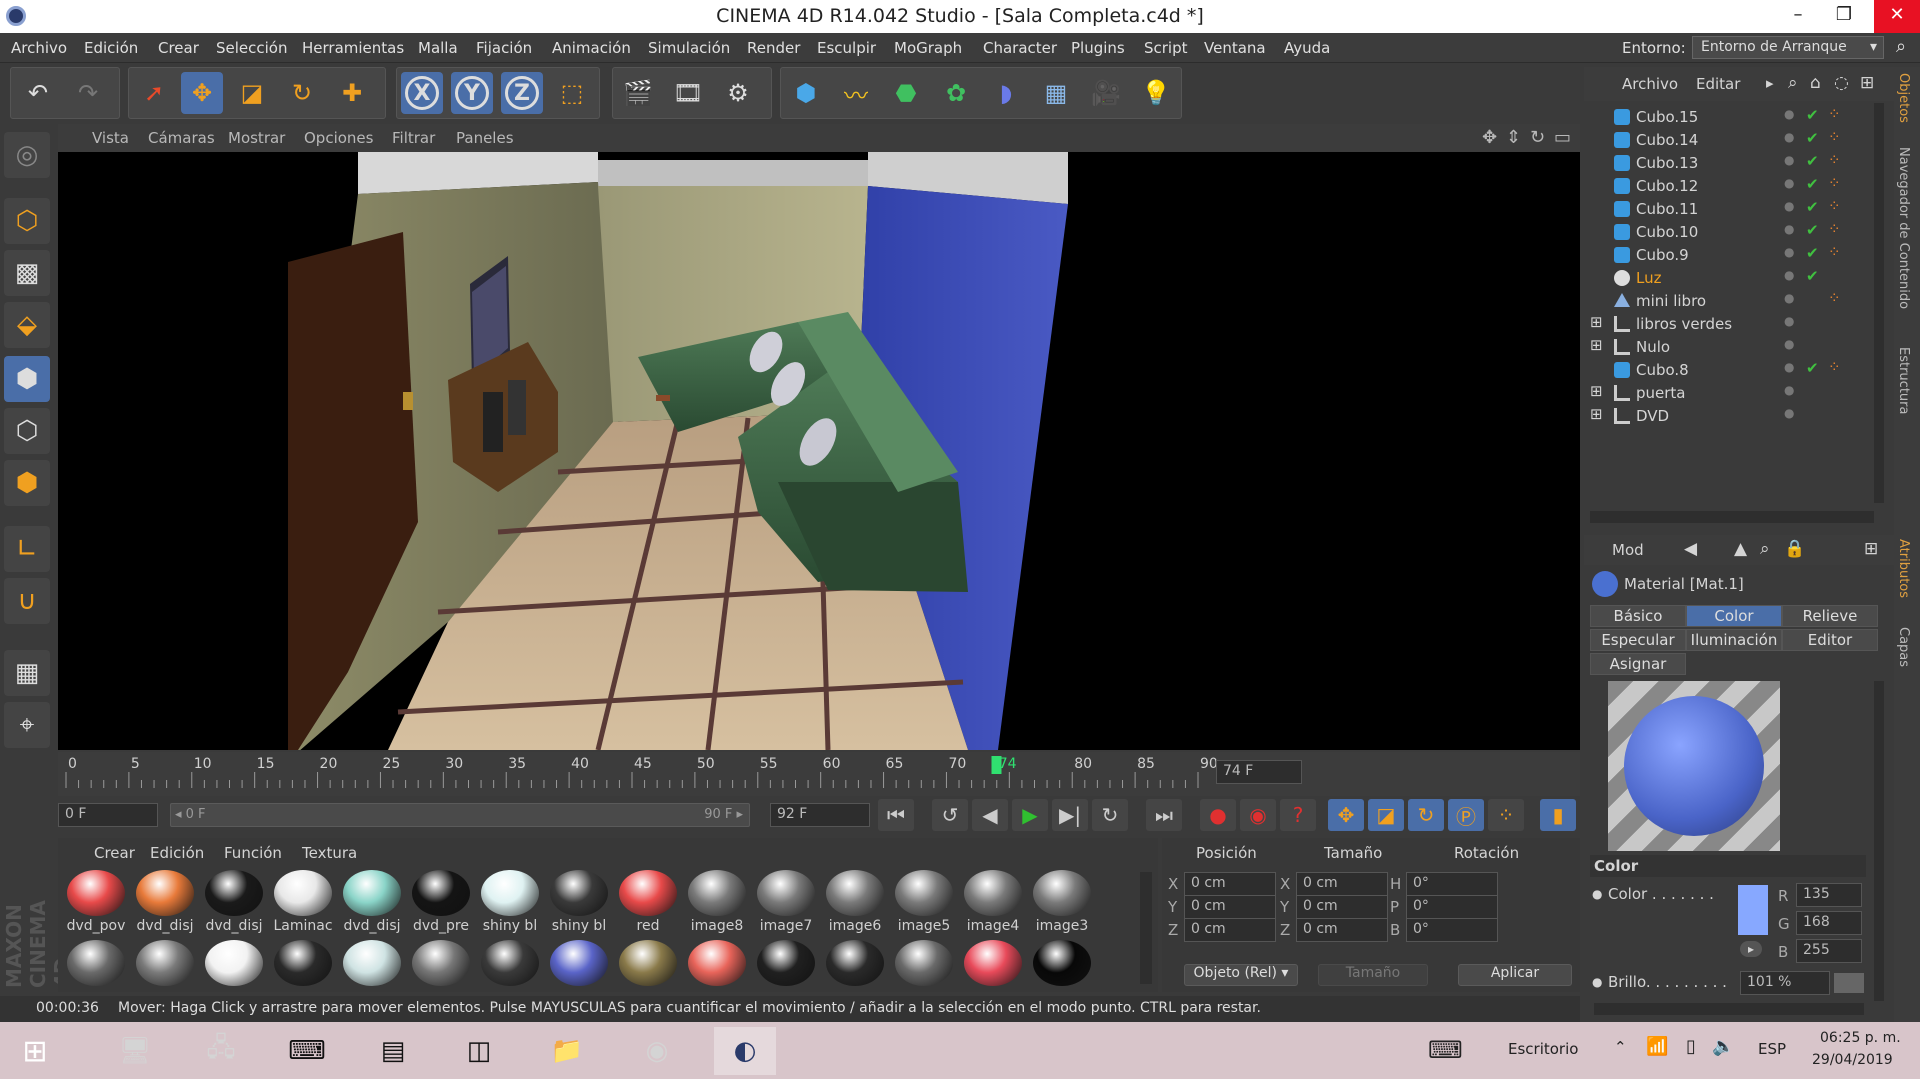  What do you see at coordinates (745, 1051) in the screenshot?
I see `cinema4d-taskbar-icon: ◐` at bounding box center [745, 1051].